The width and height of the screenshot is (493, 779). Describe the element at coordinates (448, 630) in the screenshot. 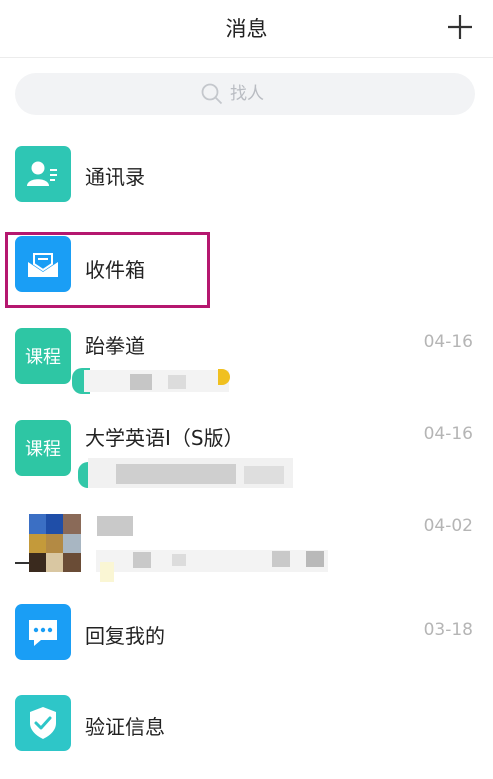

I see `item-date: 03-18` at that location.